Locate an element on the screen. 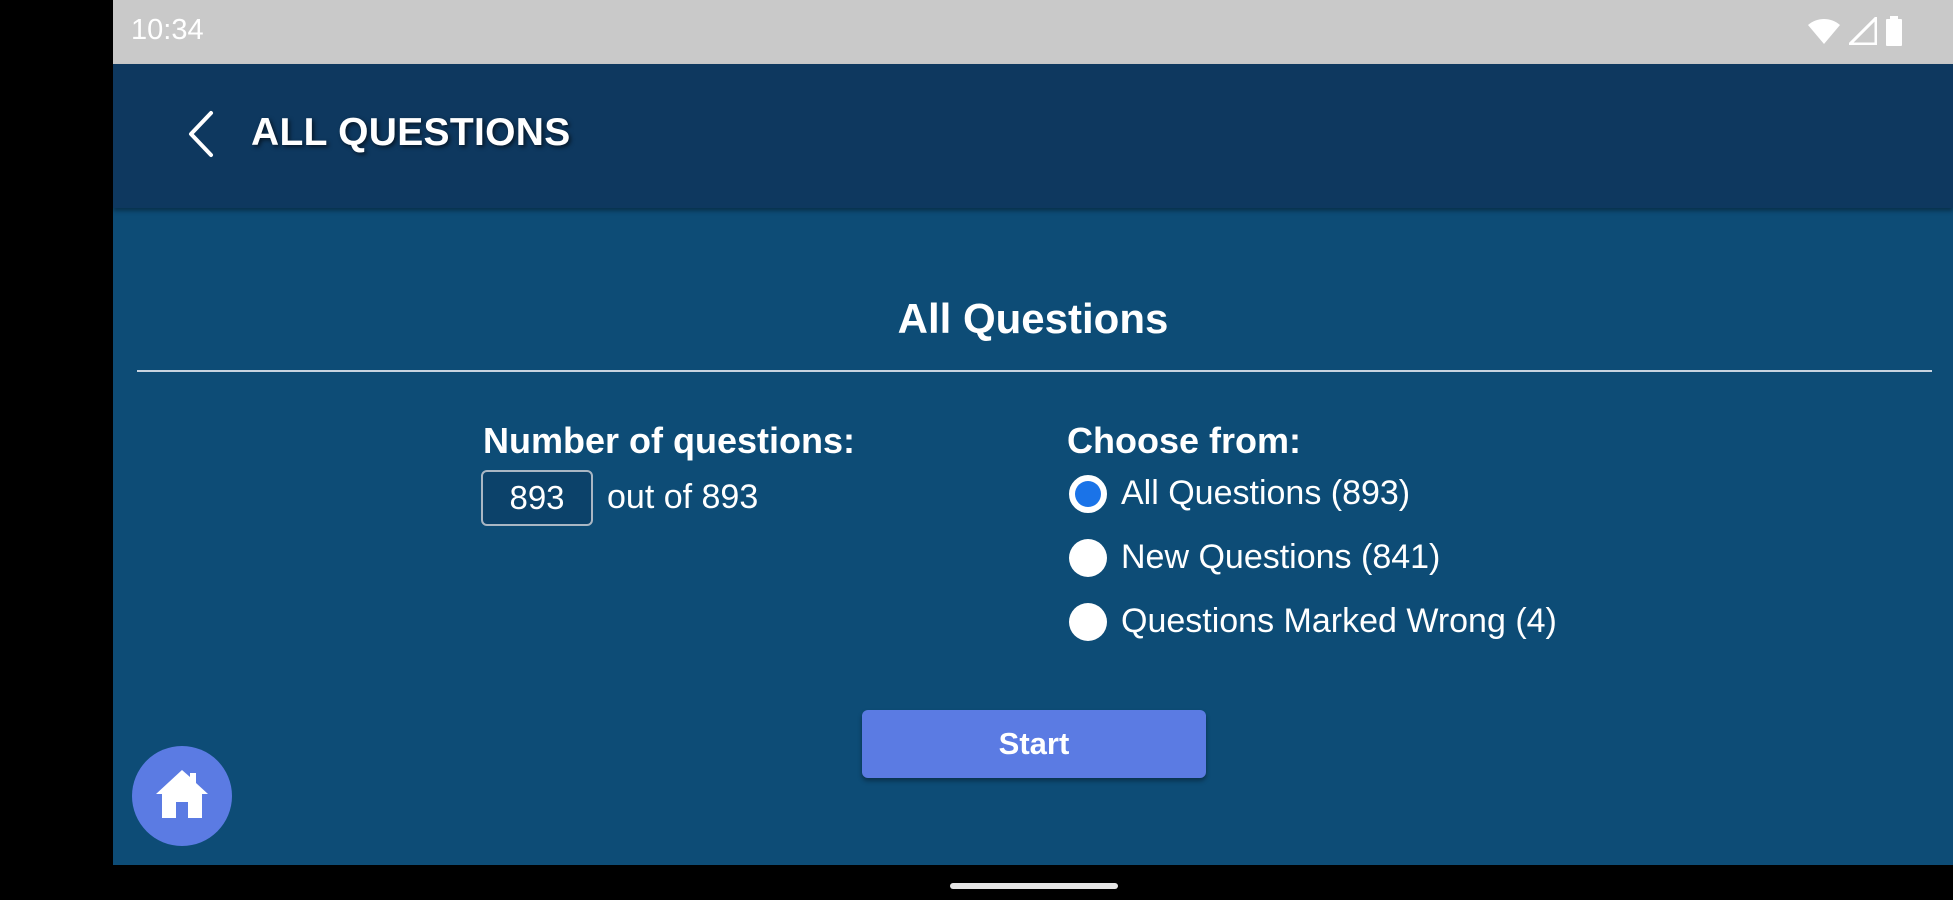  out-of-text: out of 893 is located at coordinates (683, 497).